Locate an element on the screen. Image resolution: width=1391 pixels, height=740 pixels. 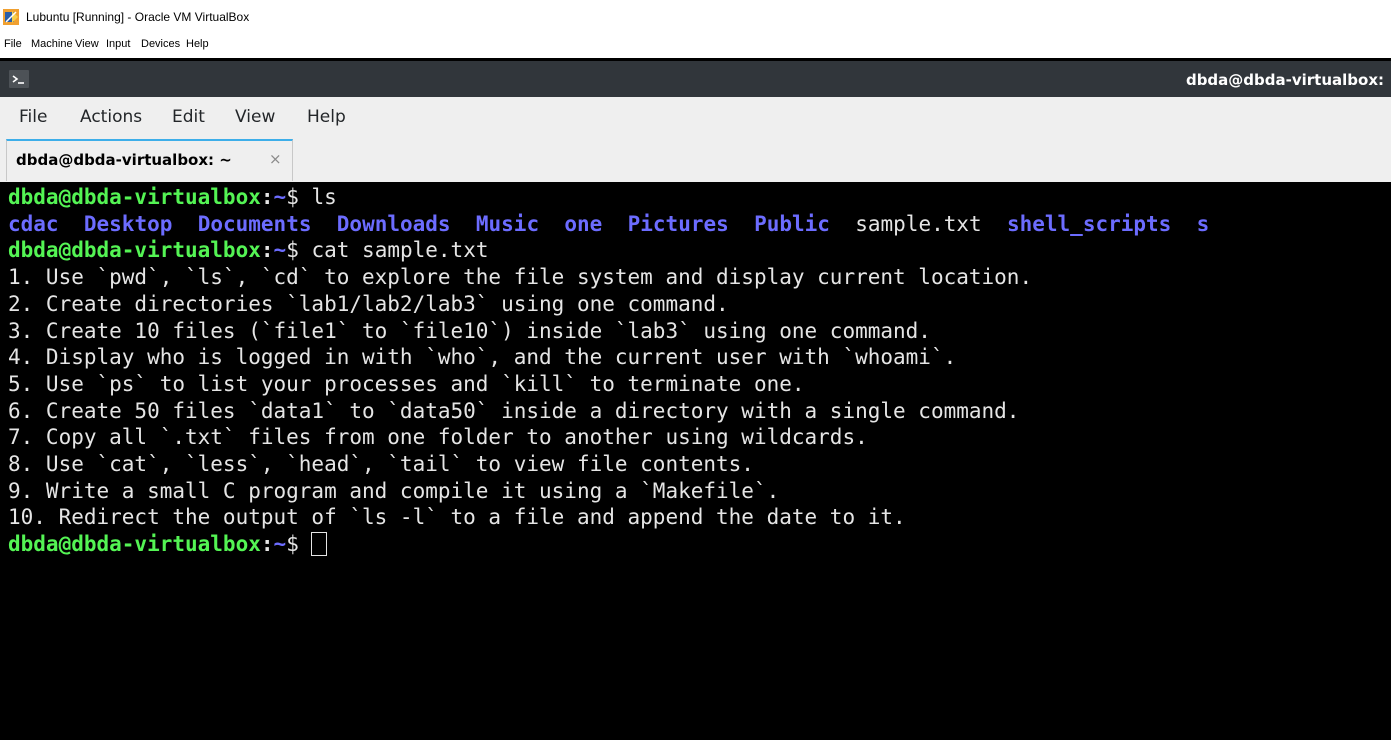
vbox-menu-input: Input is located at coordinates (118, 44).